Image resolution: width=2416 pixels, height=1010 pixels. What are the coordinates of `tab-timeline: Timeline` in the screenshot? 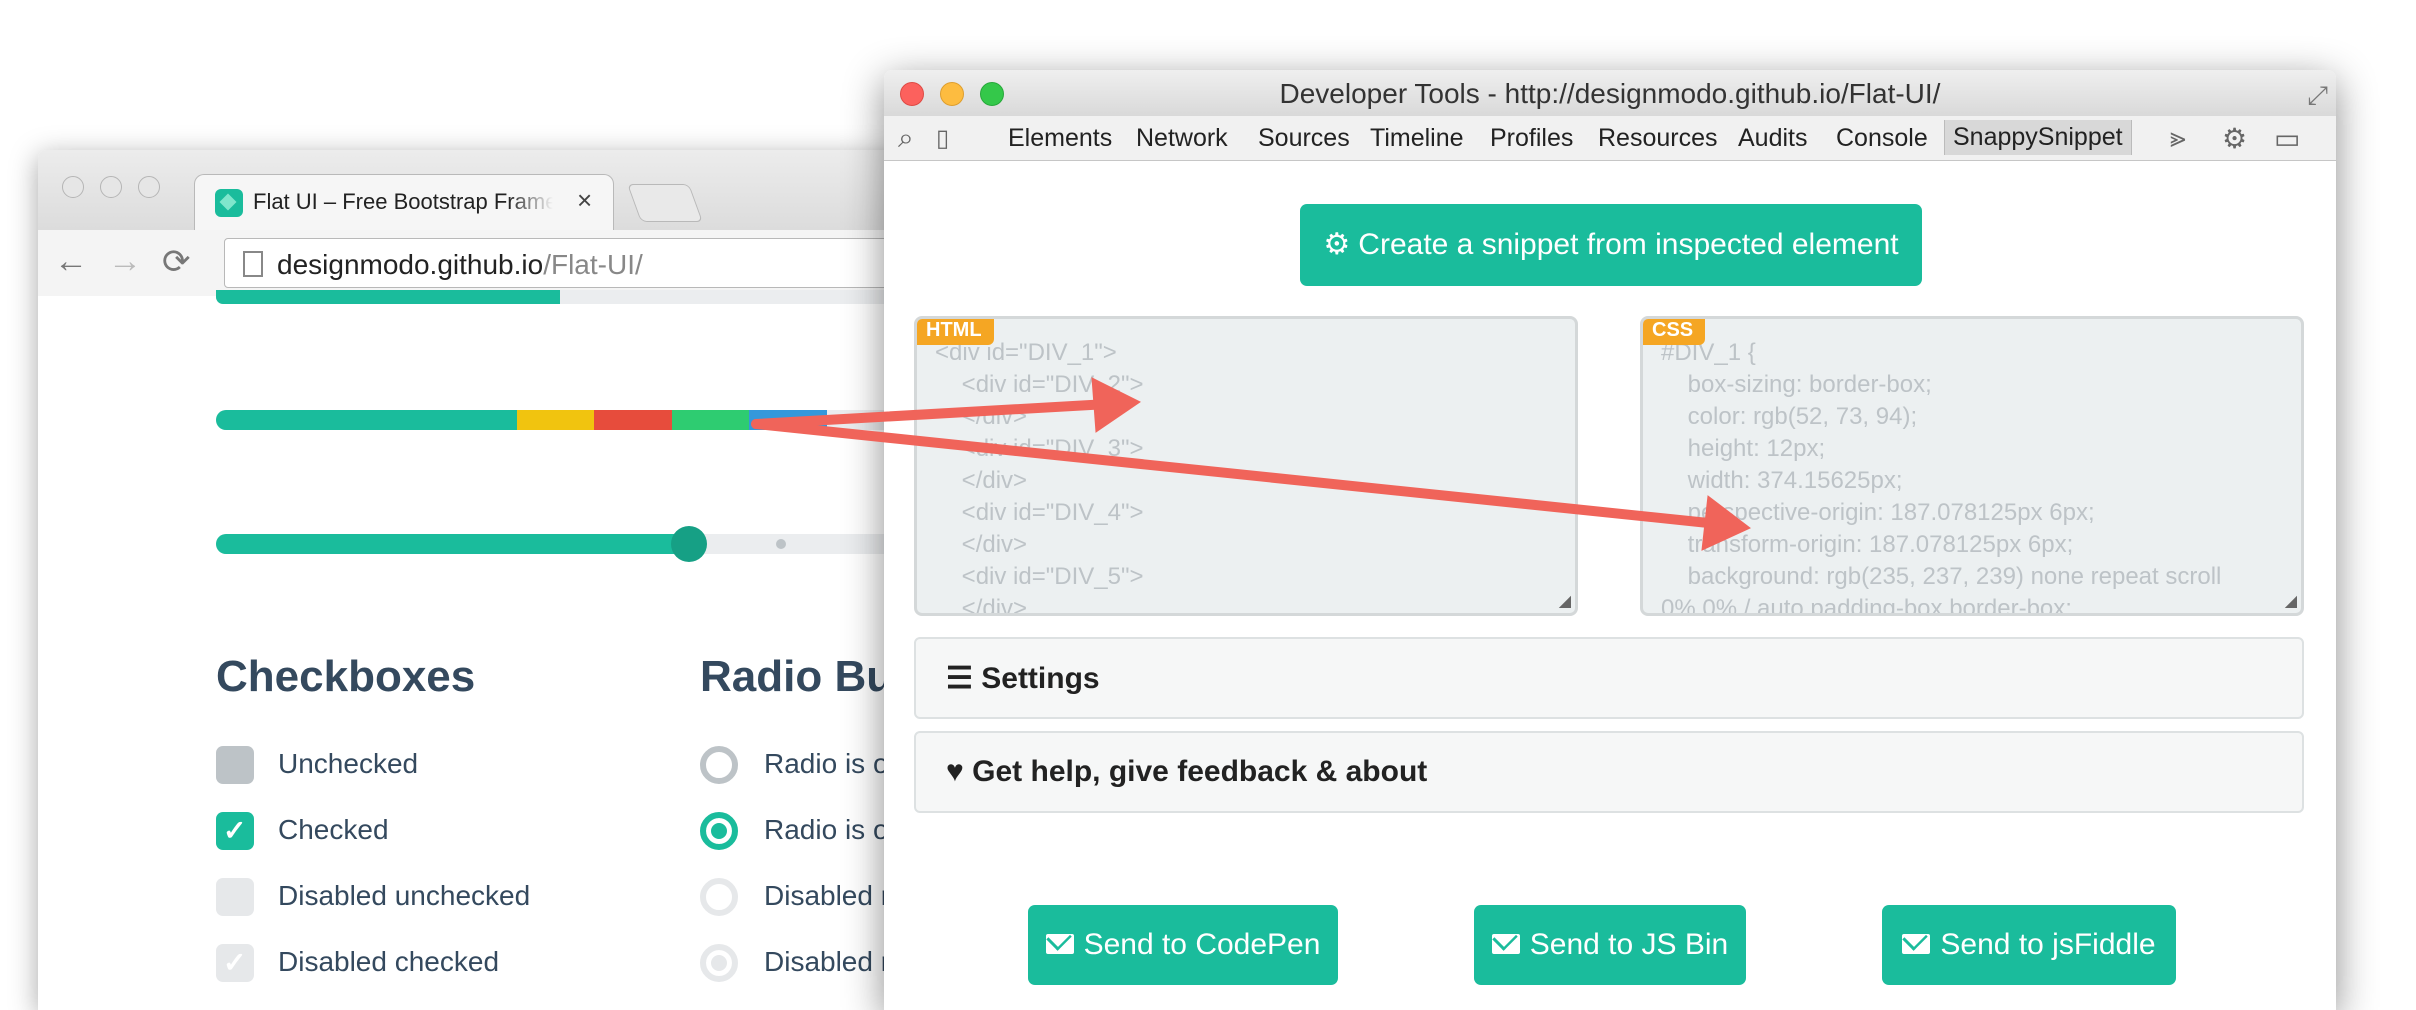 It's located at (1417, 138).